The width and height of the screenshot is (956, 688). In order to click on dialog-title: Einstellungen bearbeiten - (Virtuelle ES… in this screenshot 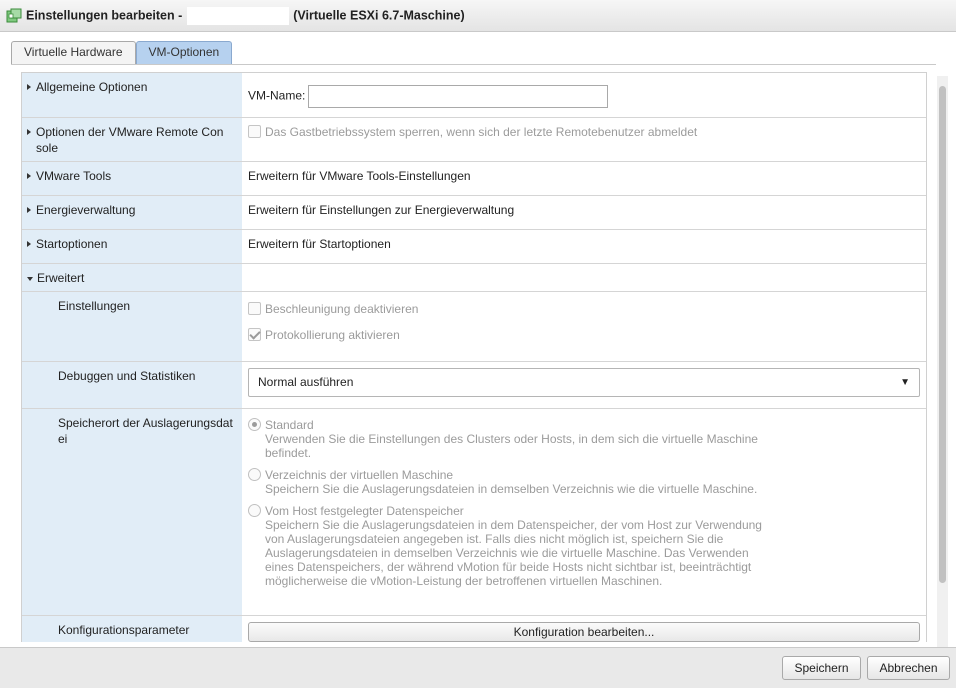, I will do `click(245, 15)`.